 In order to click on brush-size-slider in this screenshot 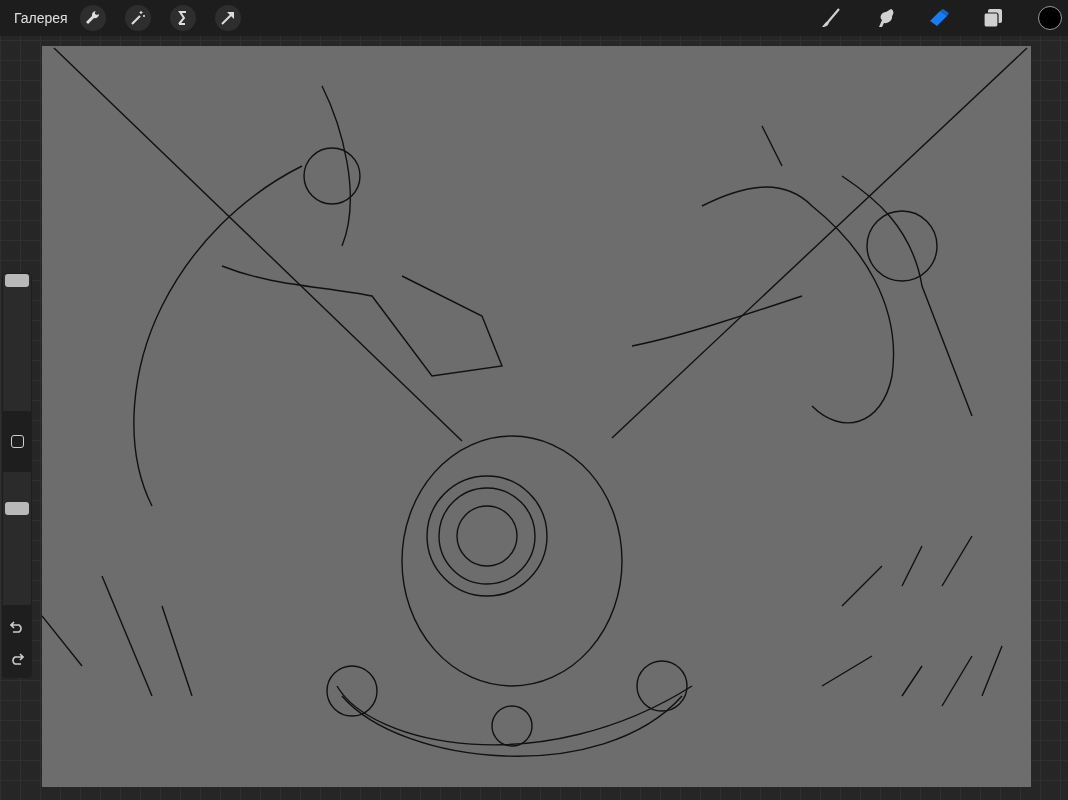, I will do `click(17, 342)`.